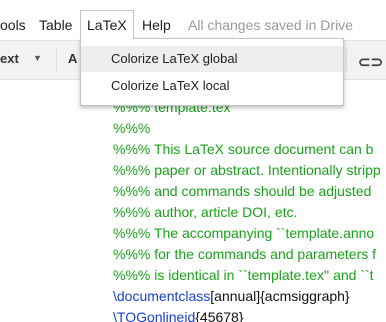  What do you see at coordinates (37, 58) in the screenshot?
I see `chevron-down-icon: ▼` at bounding box center [37, 58].